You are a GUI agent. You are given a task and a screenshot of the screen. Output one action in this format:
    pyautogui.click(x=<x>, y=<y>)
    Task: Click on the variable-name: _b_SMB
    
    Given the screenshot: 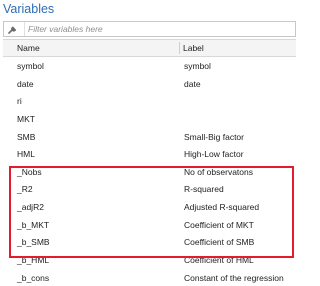 What is the action you would take?
    pyautogui.click(x=33, y=242)
    